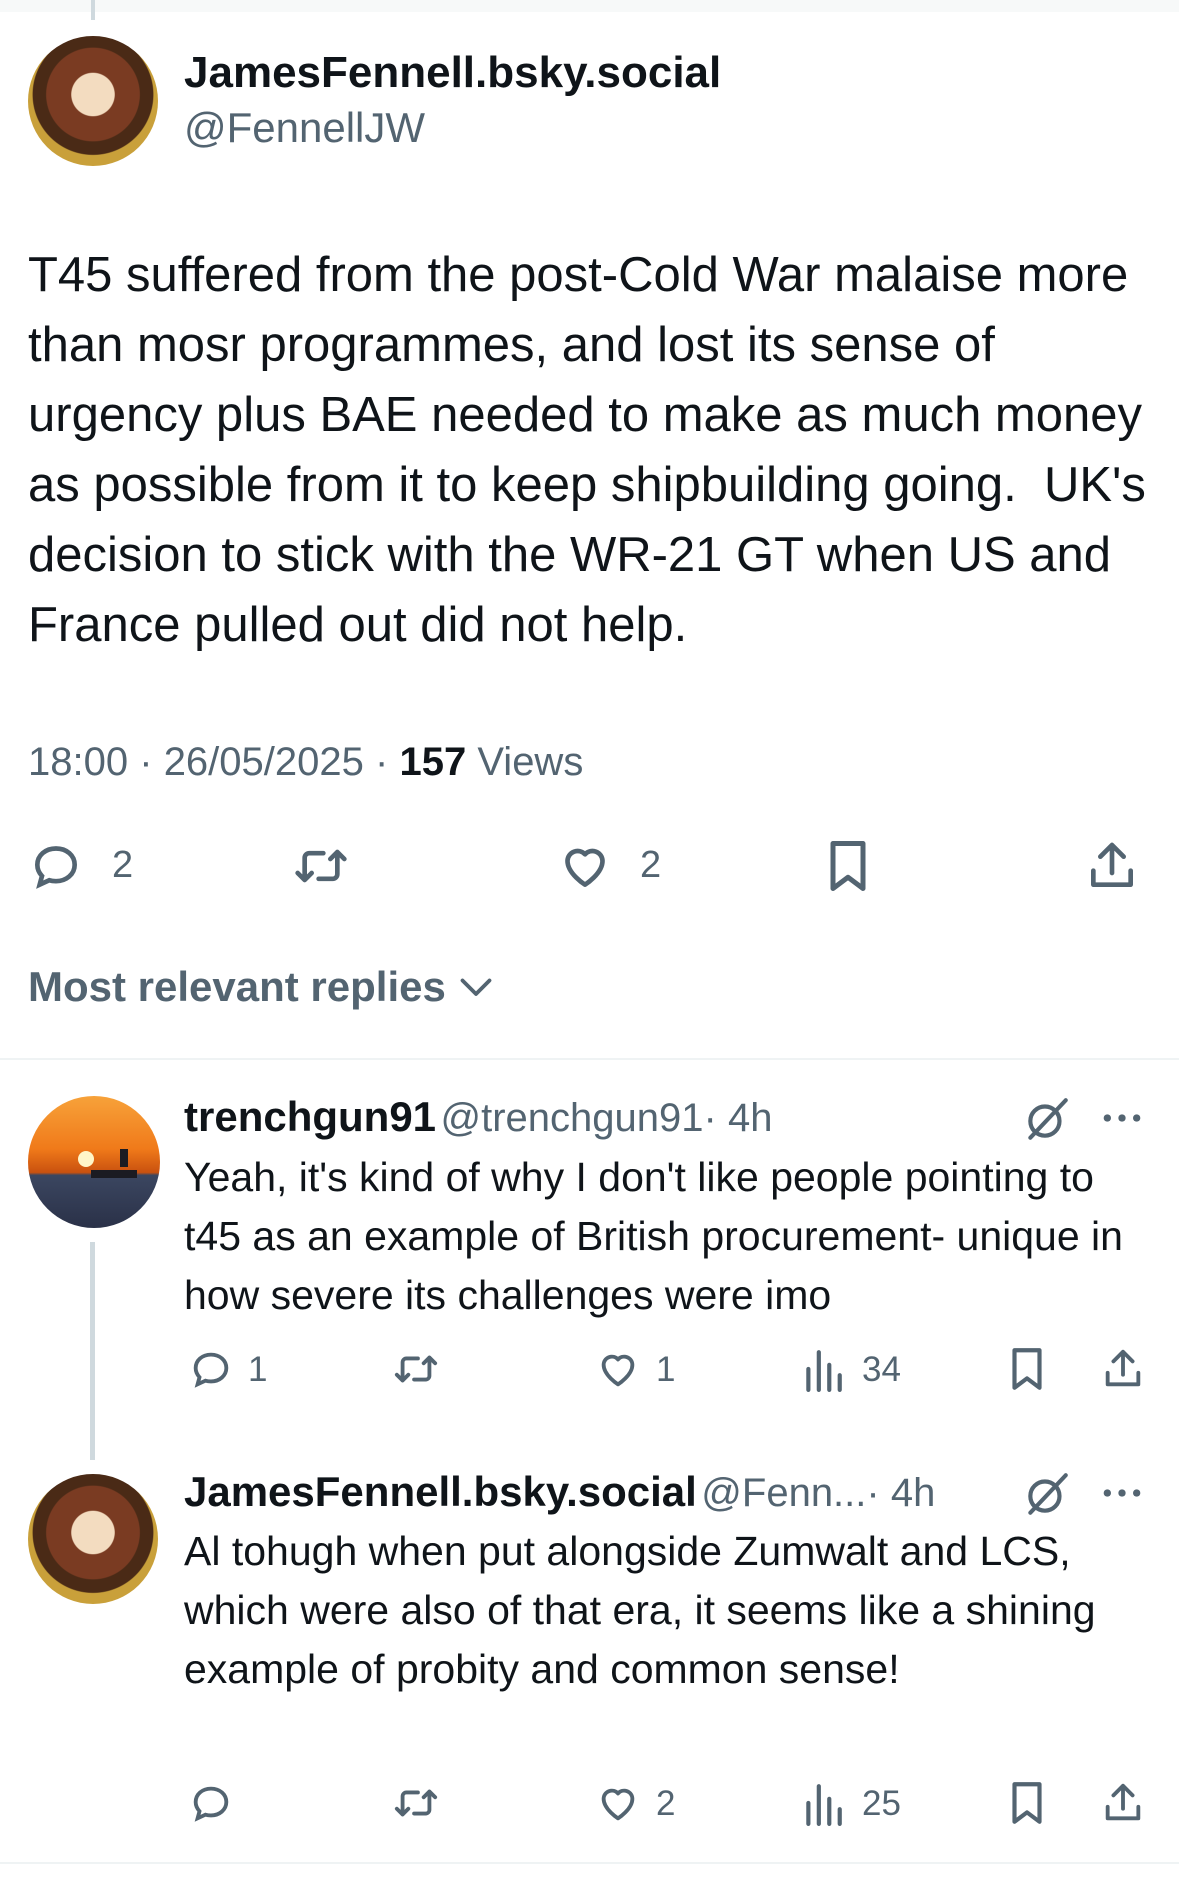 The height and width of the screenshot is (1878, 1179). What do you see at coordinates (881, 1803) in the screenshot?
I see `views-count: 25` at bounding box center [881, 1803].